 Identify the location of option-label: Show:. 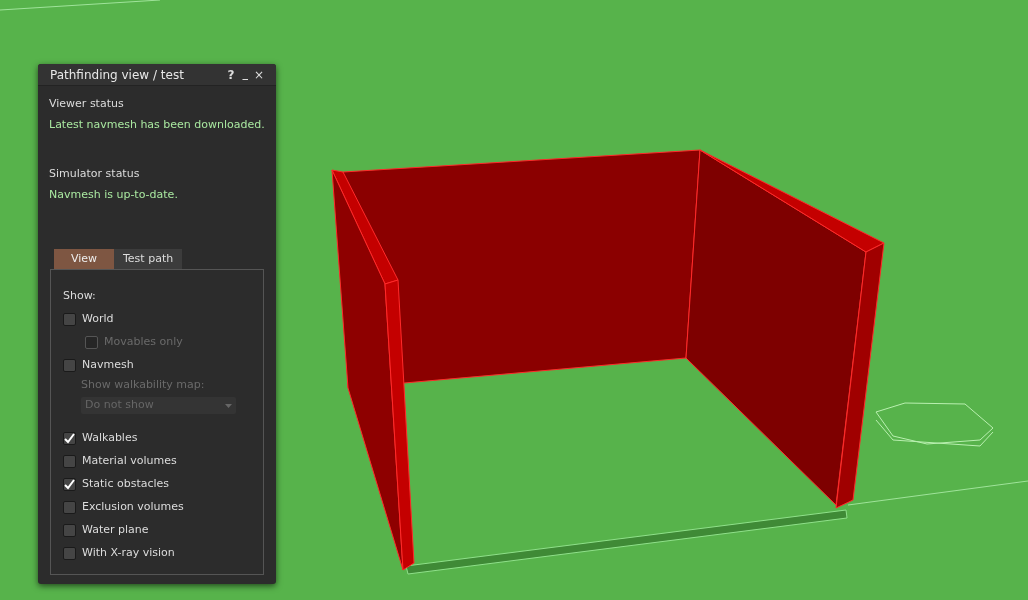
(80, 296).